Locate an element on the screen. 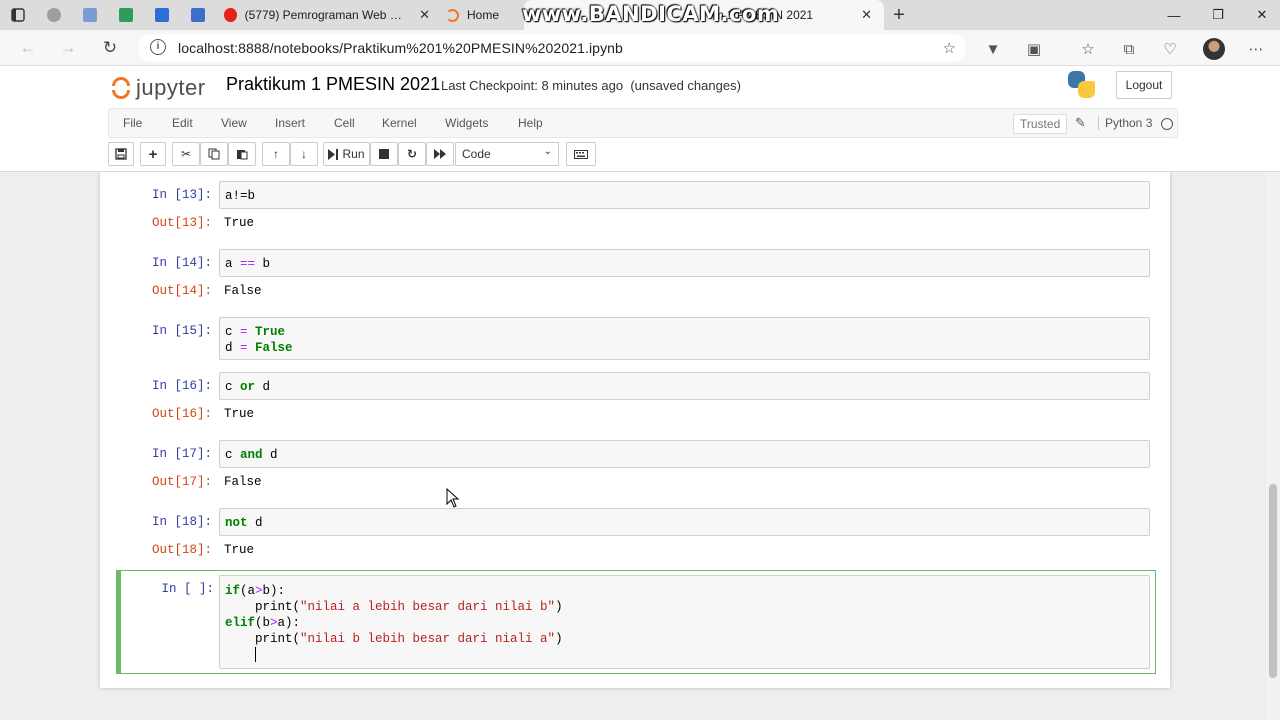 The image size is (1280, 720). save-icon is located at coordinates (121, 154).